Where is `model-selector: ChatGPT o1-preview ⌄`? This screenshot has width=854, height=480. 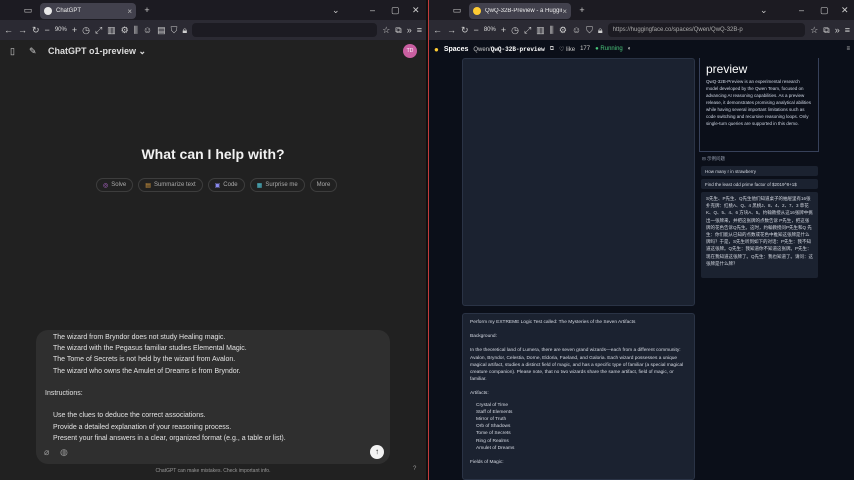
model-selector: ChatGPT o1-preview ⌄ is located at coordinates (97, 51).